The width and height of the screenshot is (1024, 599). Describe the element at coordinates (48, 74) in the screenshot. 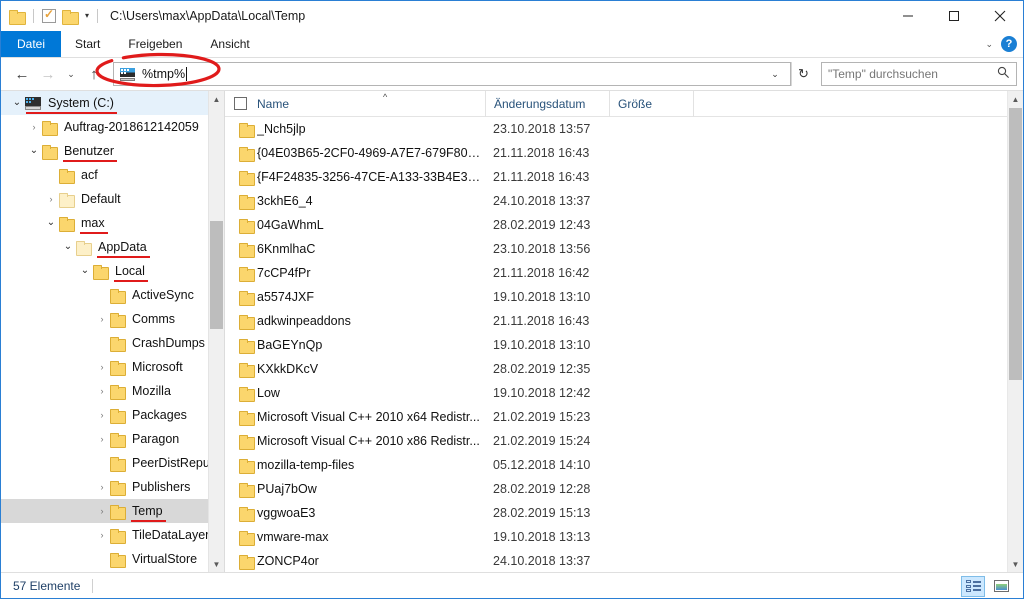

I see `forward-button: →` at that location.